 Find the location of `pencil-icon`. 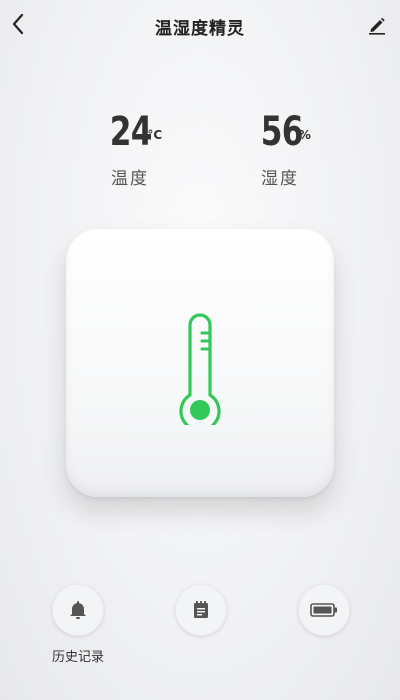

pencil-icon is located at coordinates (377, 26).